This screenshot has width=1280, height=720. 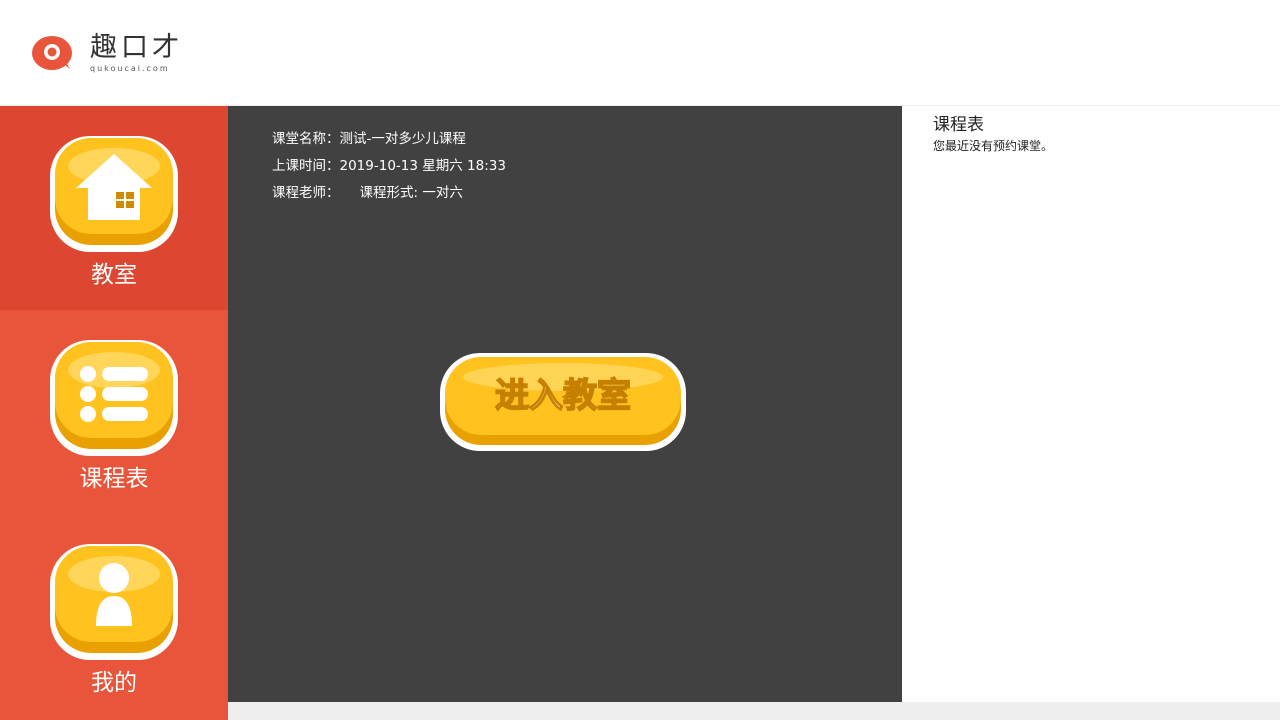 I want to click on schedule-title: 课程表, so click(x=958, y=125).